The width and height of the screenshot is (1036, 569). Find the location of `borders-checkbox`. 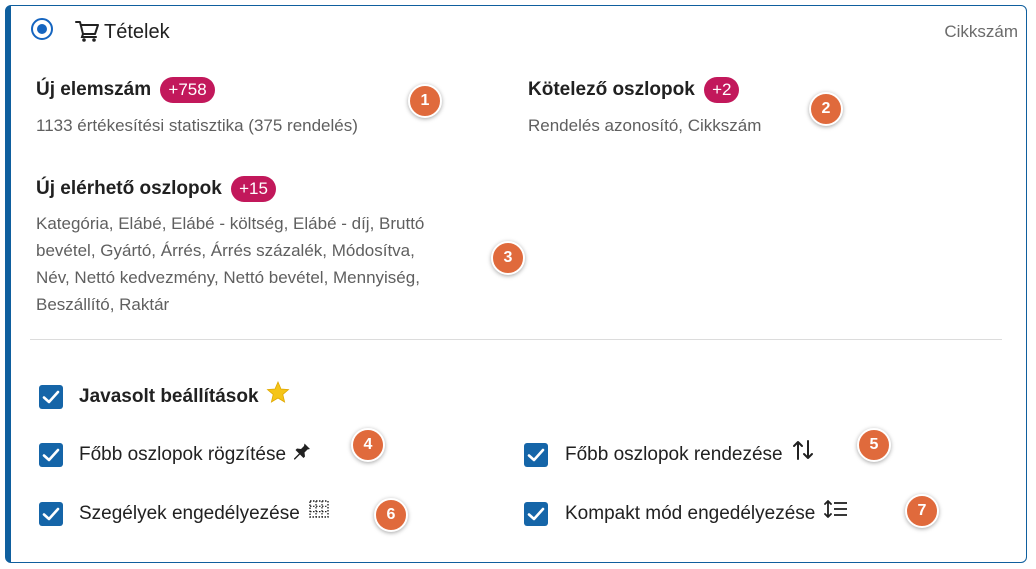

borders-checkbox is located at coordinates (51, 514).